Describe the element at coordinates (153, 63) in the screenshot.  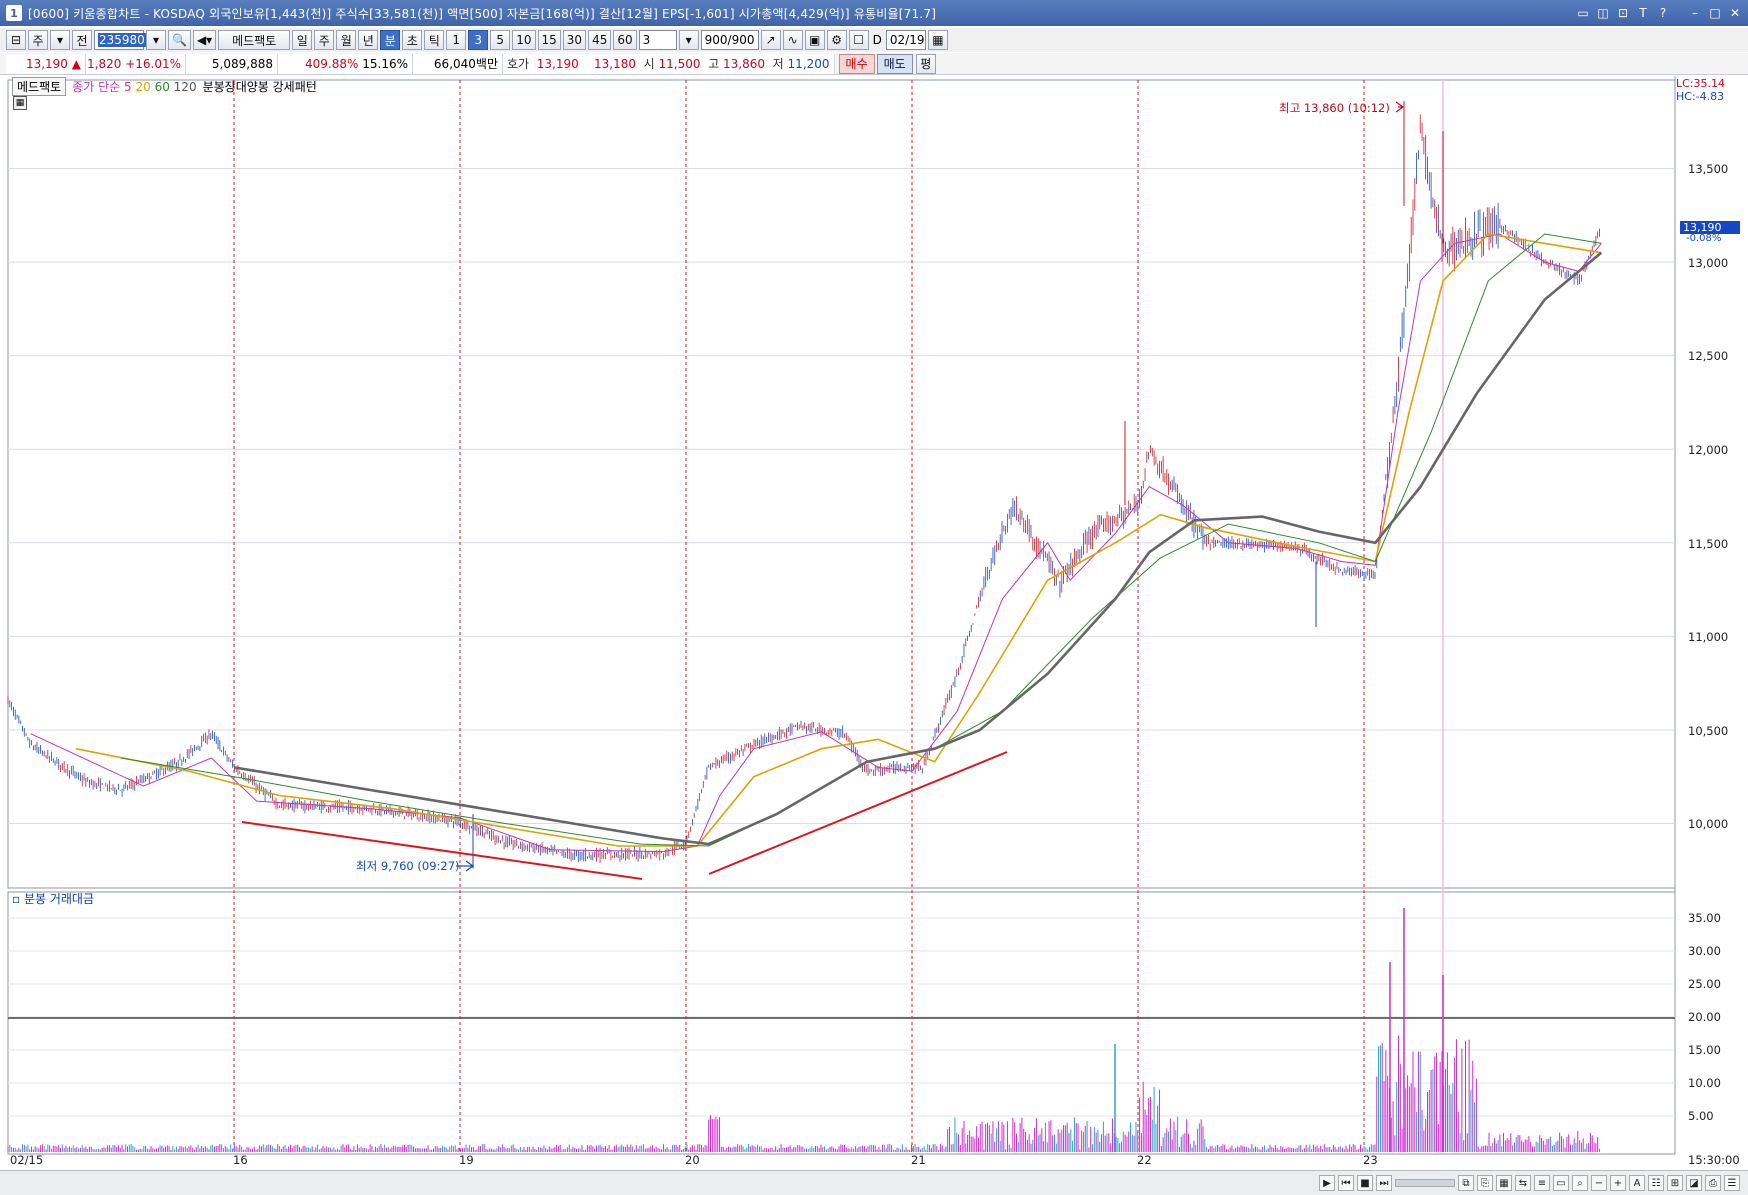
I see `change-pct: +16.01%` at that location.